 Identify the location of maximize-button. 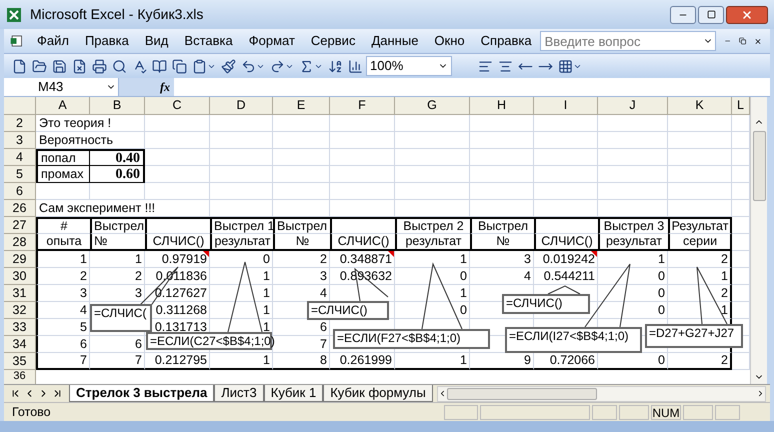
(711, 15).